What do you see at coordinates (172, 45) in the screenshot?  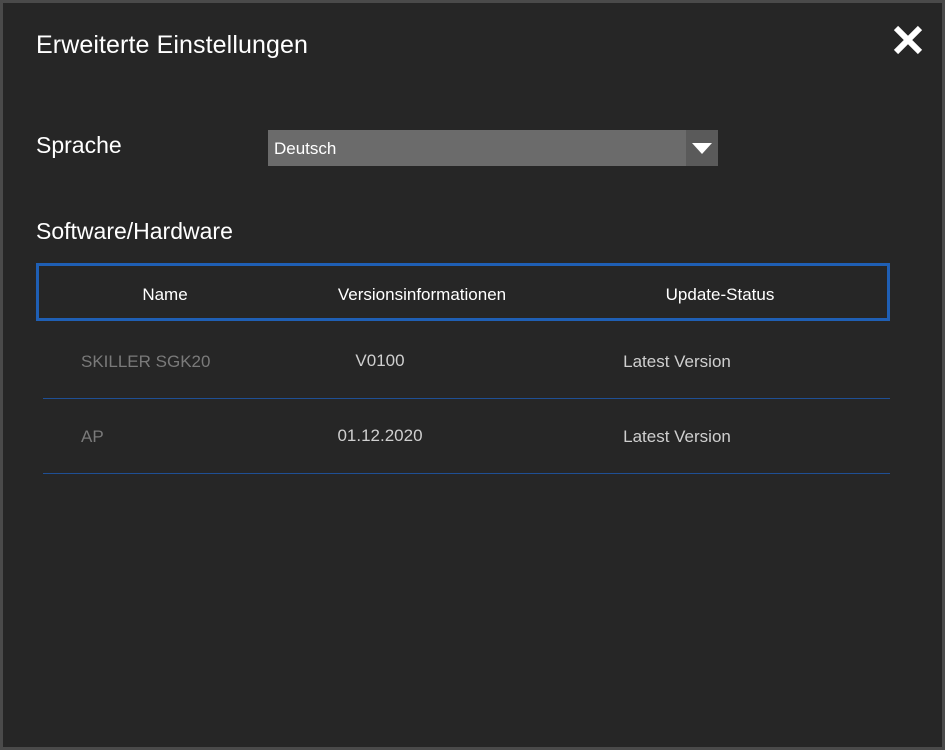 I see `dialog-title: Erweiterte Einstellungen` at bounding box center [172, 45].